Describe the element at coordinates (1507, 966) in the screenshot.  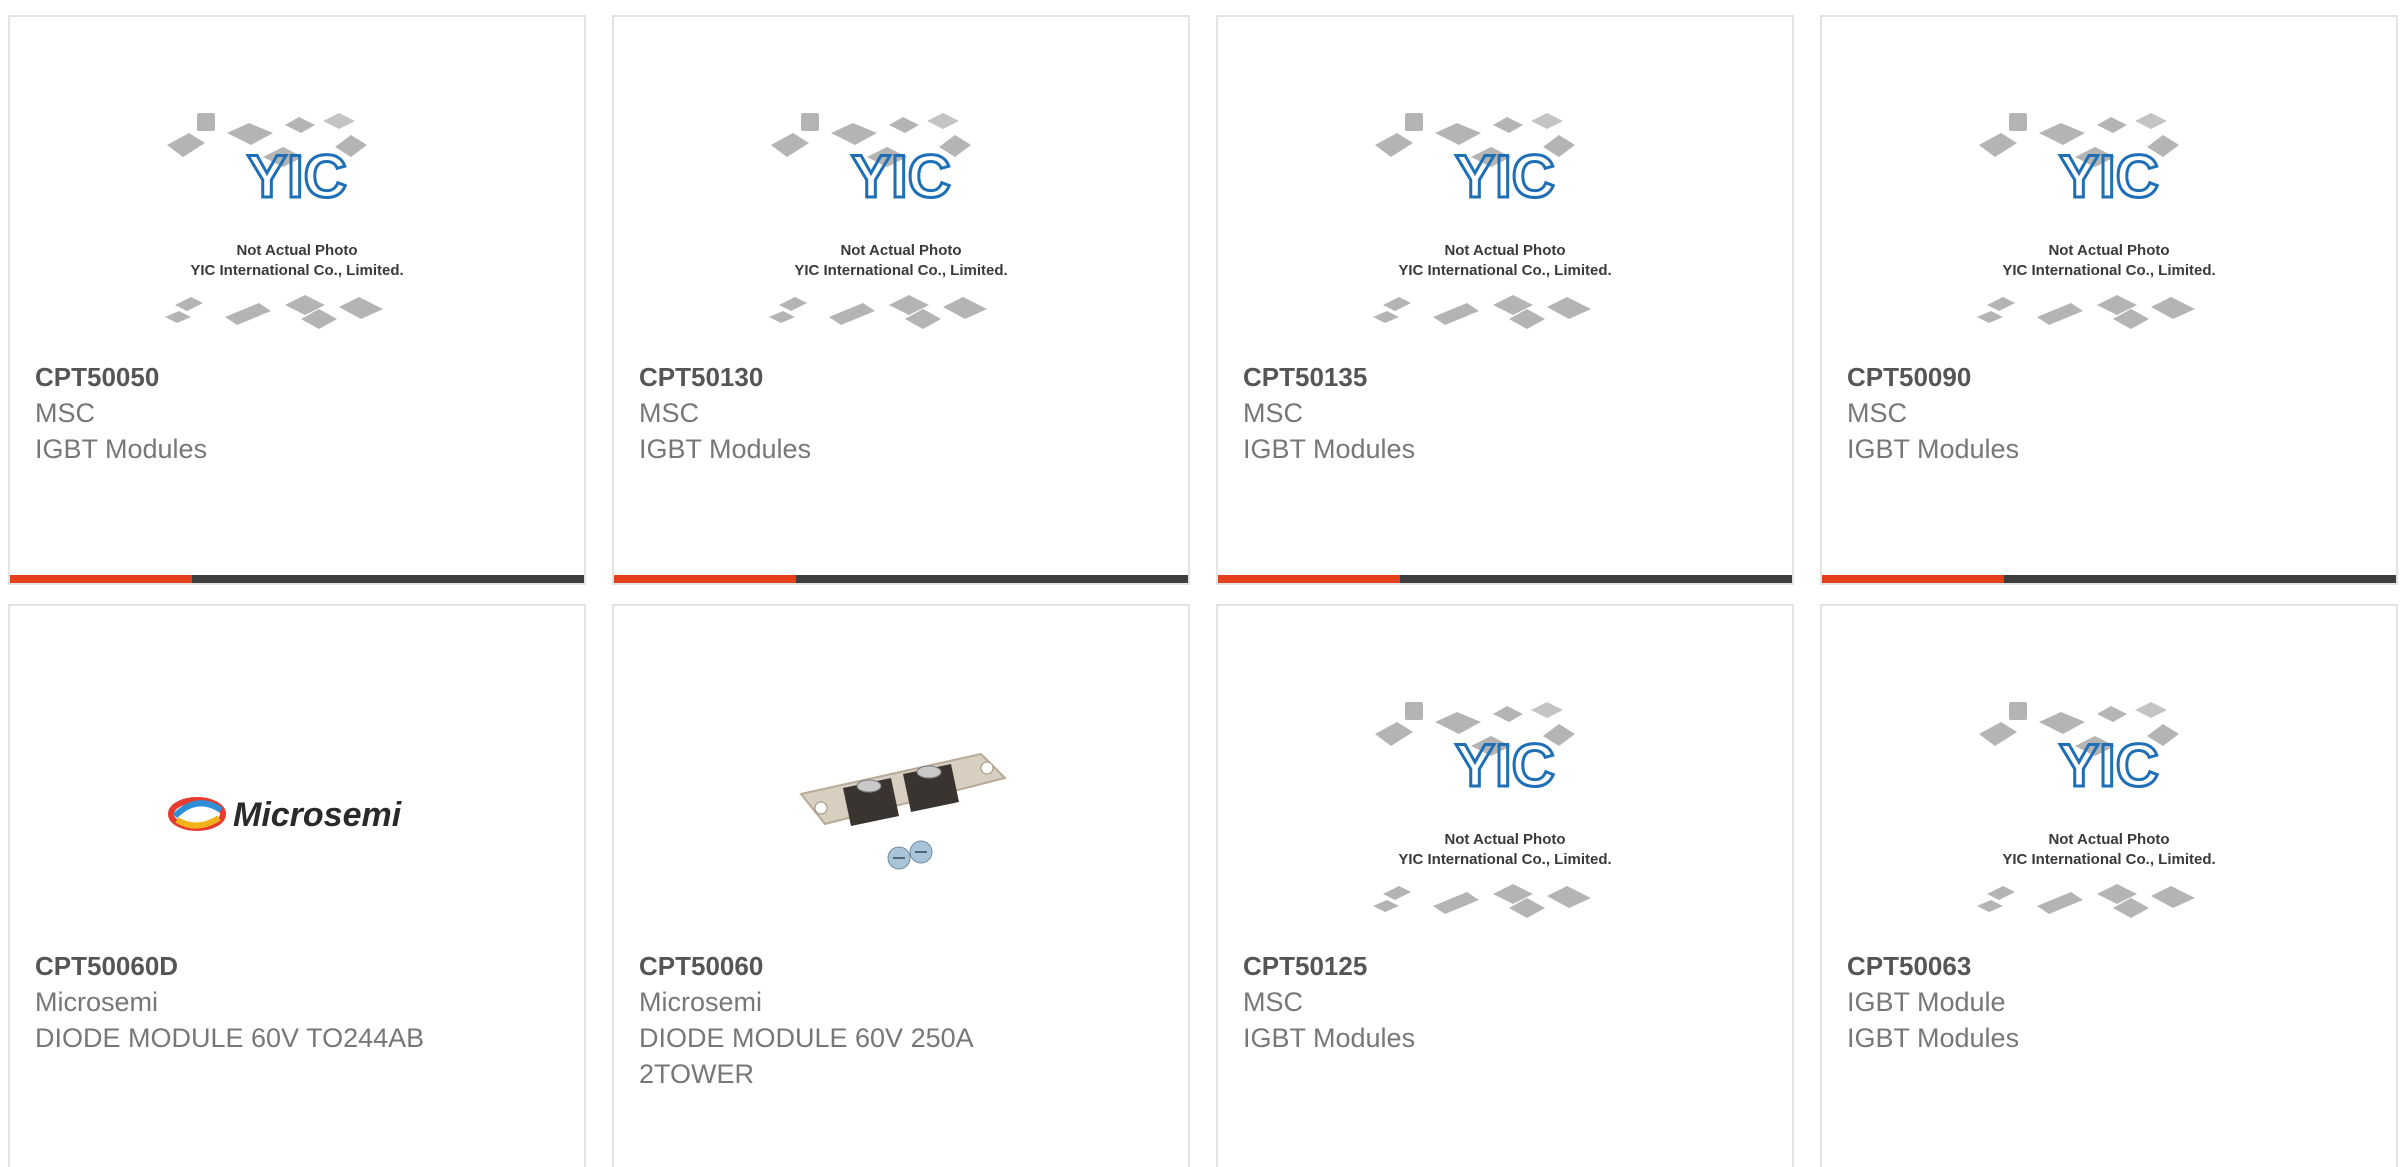
I see `part-number: CPT50125` at that location.